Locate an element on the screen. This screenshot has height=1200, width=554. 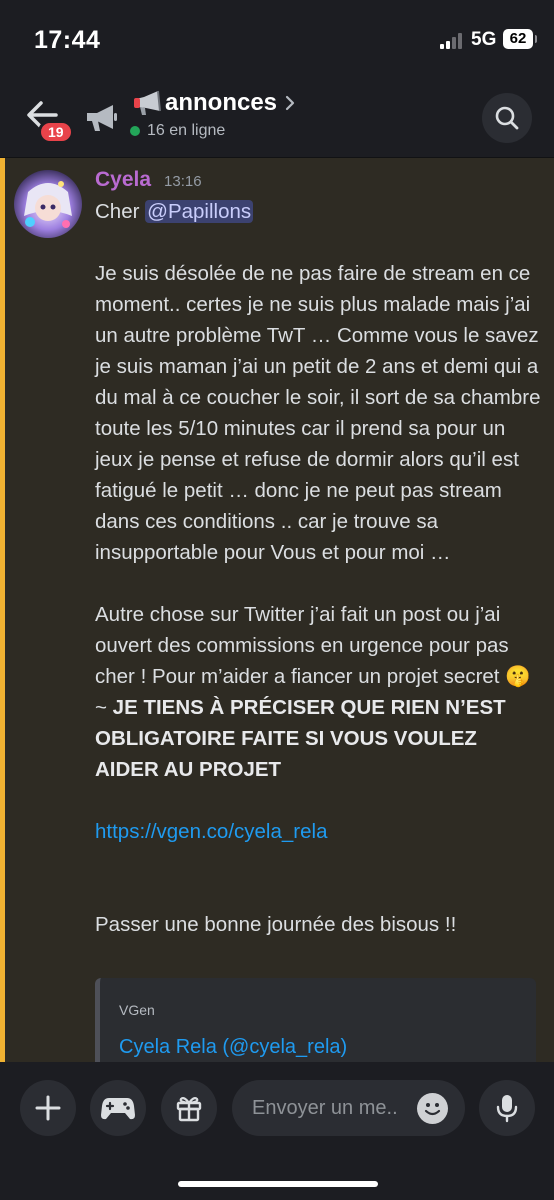
home-indicator is located at coordinates (278, 1184).